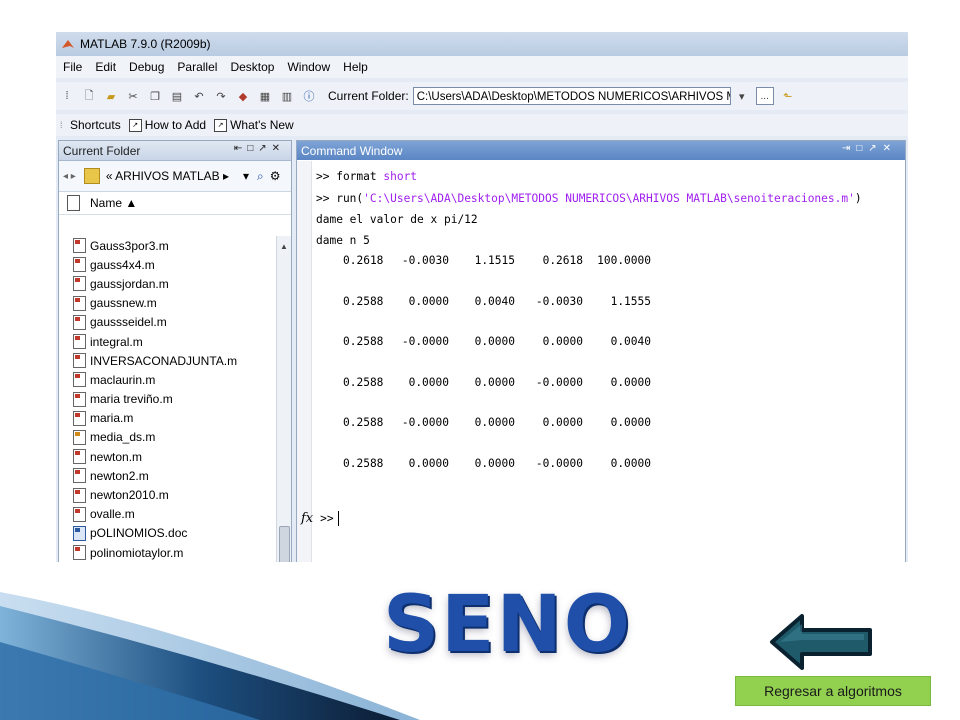  Describe the element at coordinates (327, 518) in the screenshot. I see `prompt-symbol: >>` at that location.